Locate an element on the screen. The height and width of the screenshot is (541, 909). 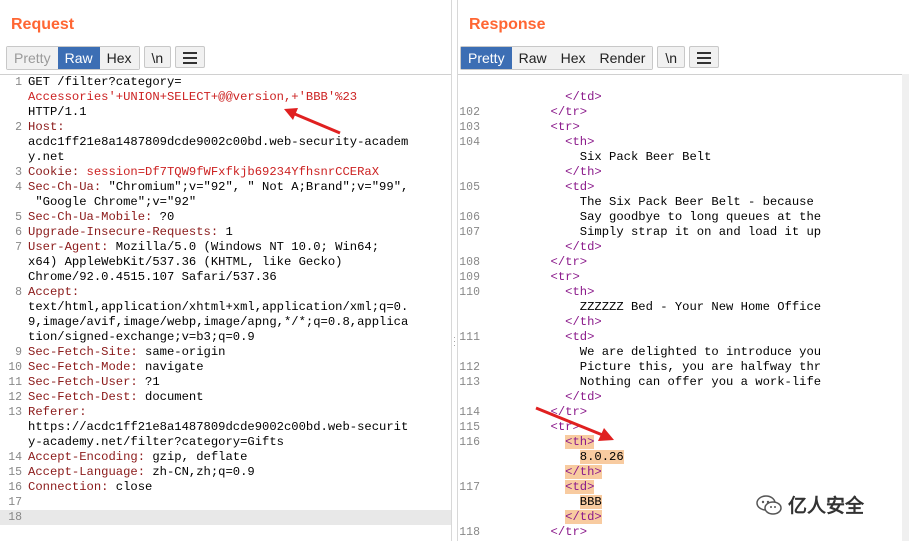
response-view-group: Pretty Raw Hex Render is located at coordinates (557, 58).